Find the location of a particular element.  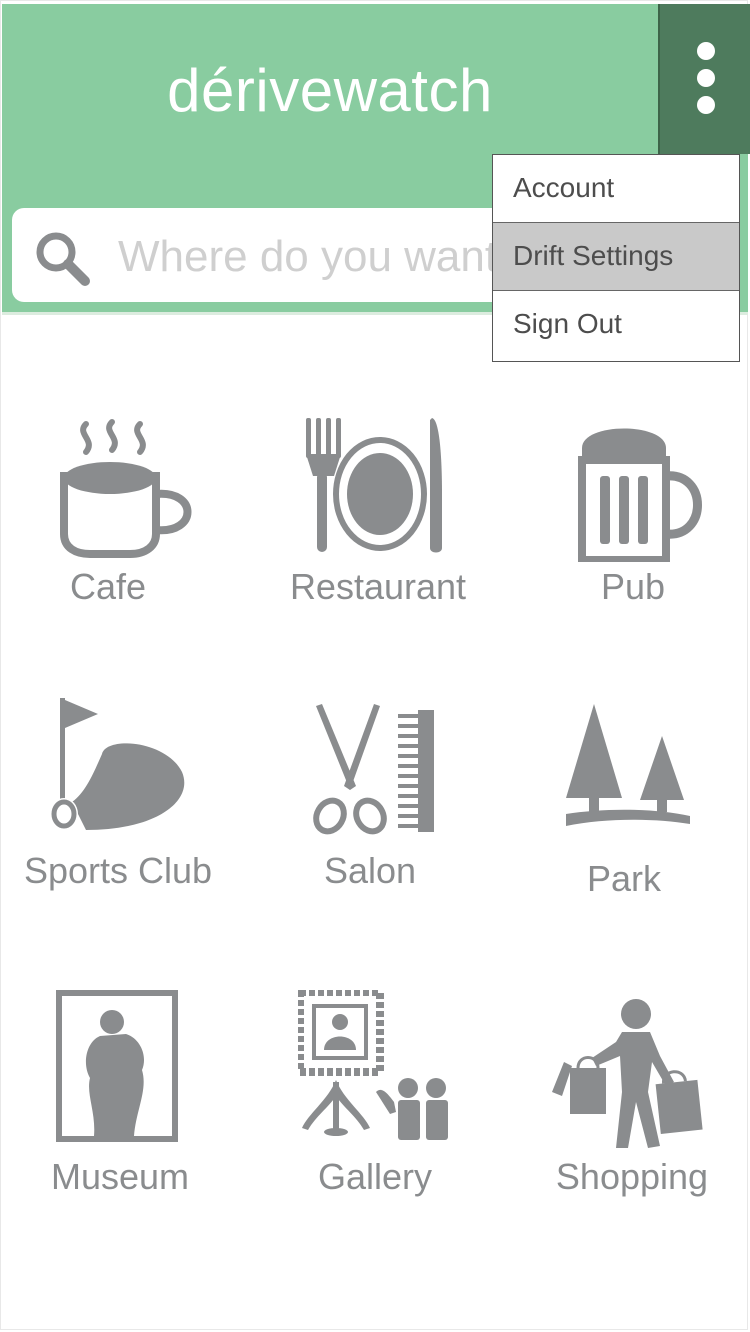

category-label: Cafe is located at coordinates (108, 586).